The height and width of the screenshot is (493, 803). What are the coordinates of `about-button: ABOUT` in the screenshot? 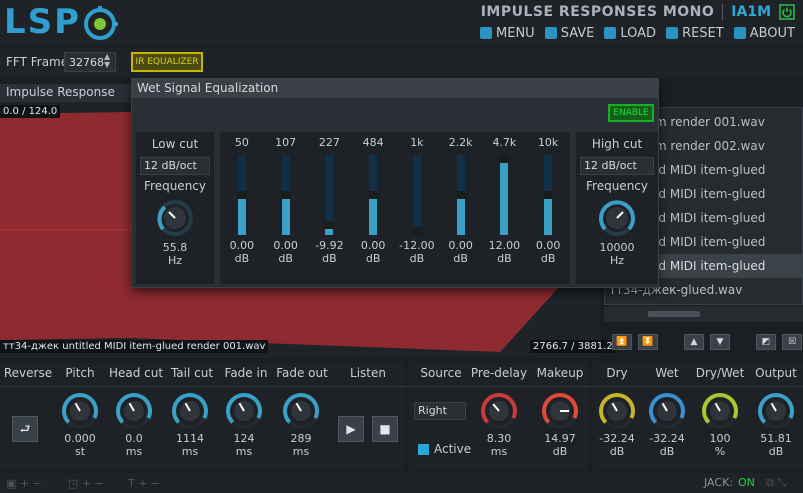 It's located at (764, 33).